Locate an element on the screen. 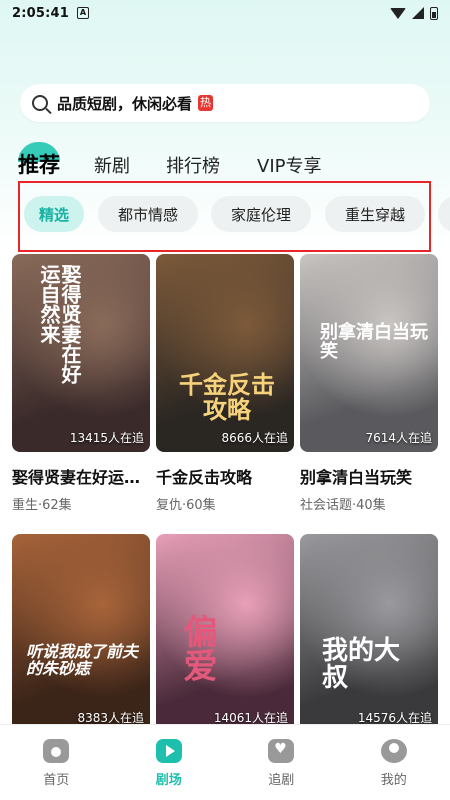  tab-recommend: 推荐 is located at coordinates (39, 164).